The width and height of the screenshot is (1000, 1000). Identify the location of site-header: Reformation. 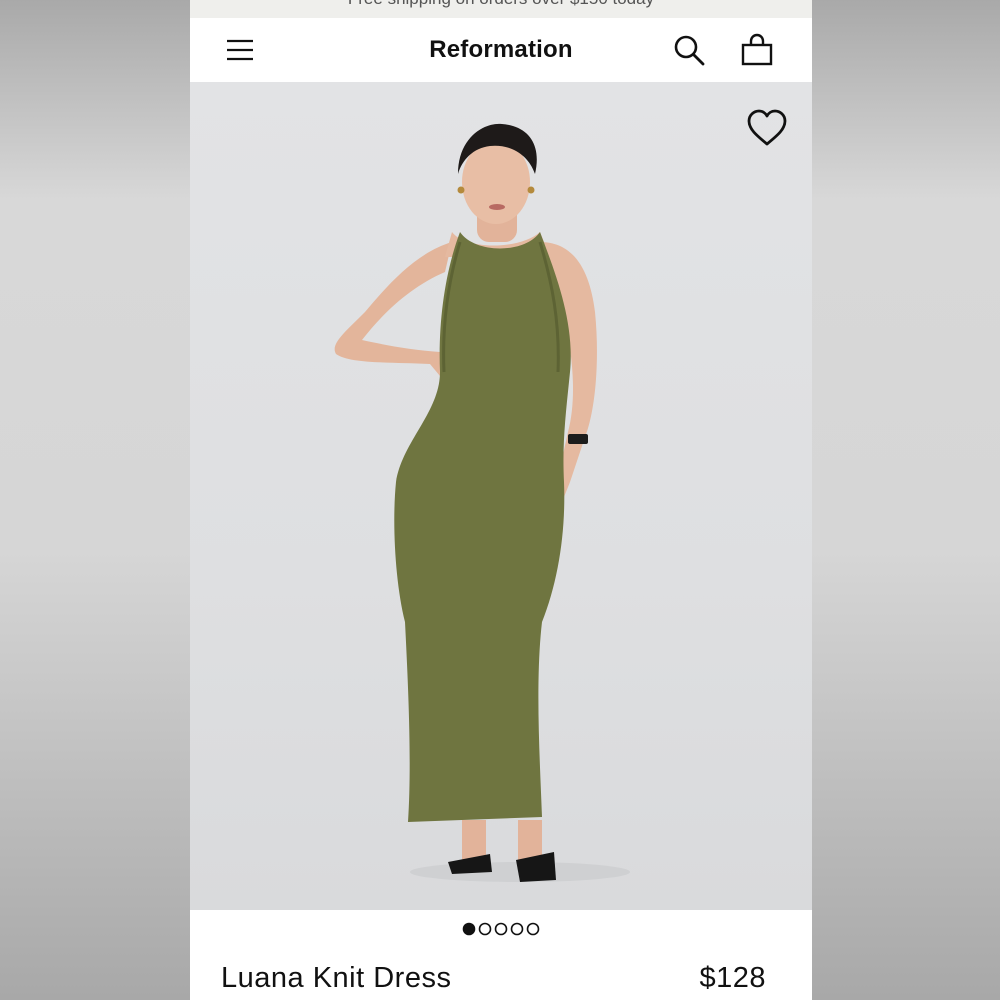
(501, 50).